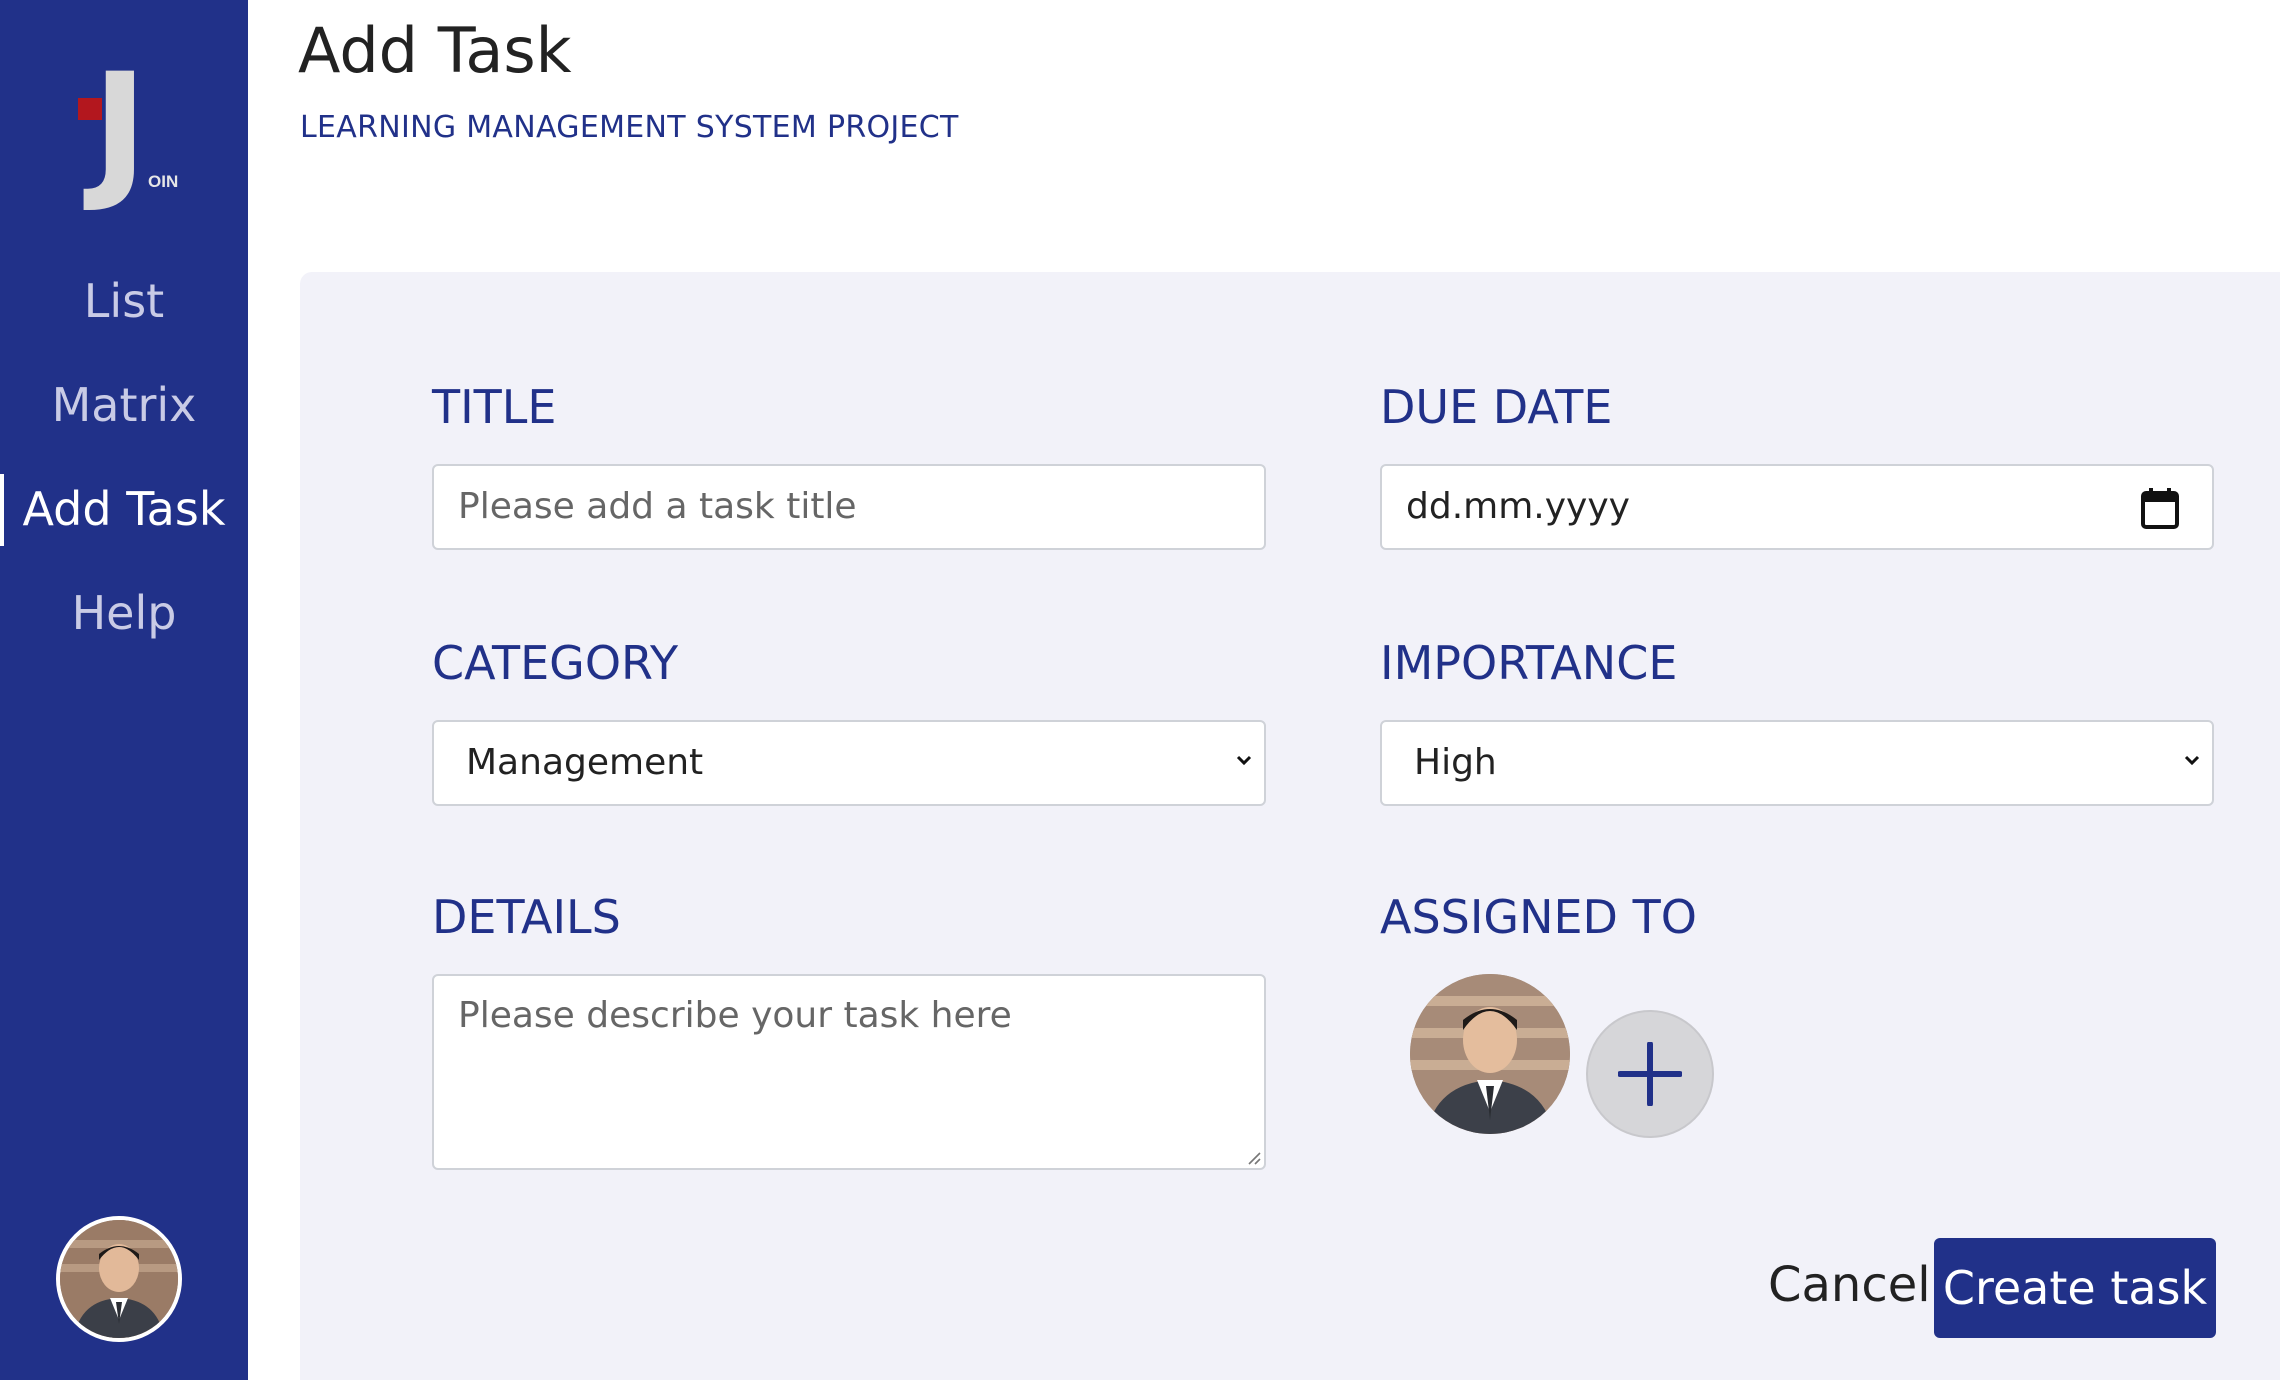 The image size is (2280, 1380). Describe the element at coordinates (1797, 507) in the screenshot. I see `due-date-input: dd.mm.yyyy` at that location.